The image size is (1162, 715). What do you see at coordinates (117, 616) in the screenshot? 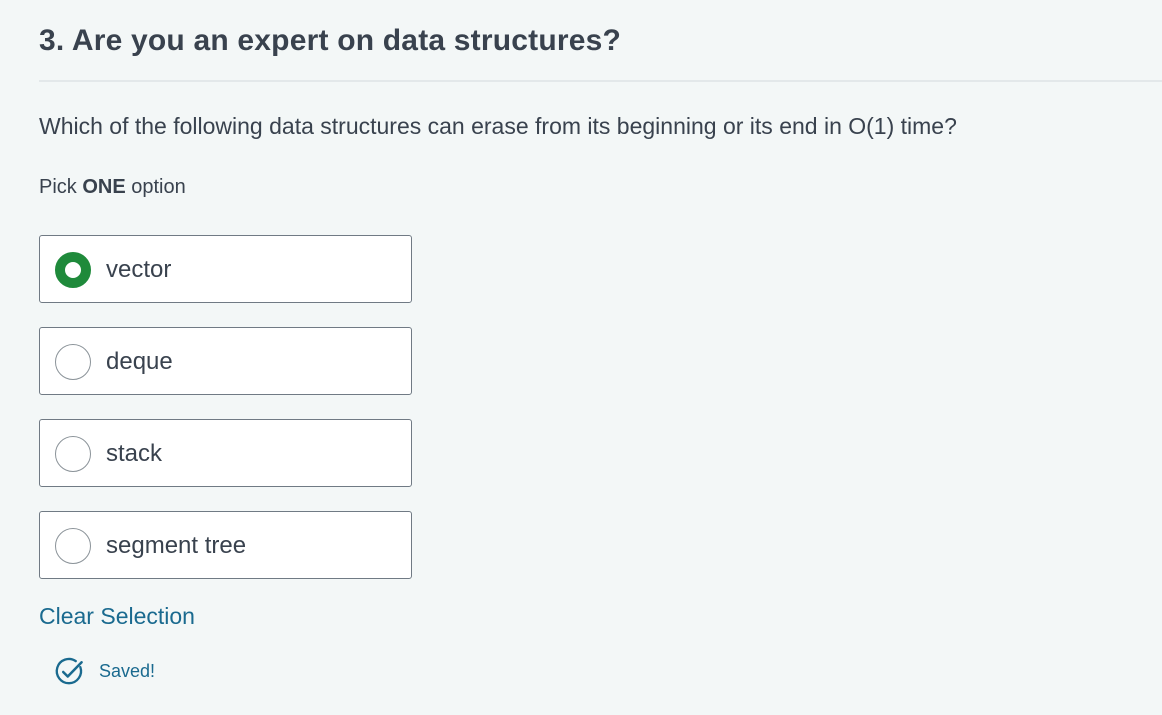
I see `clear-selection-link: Clear Selection` at bounding box center [117, 616].